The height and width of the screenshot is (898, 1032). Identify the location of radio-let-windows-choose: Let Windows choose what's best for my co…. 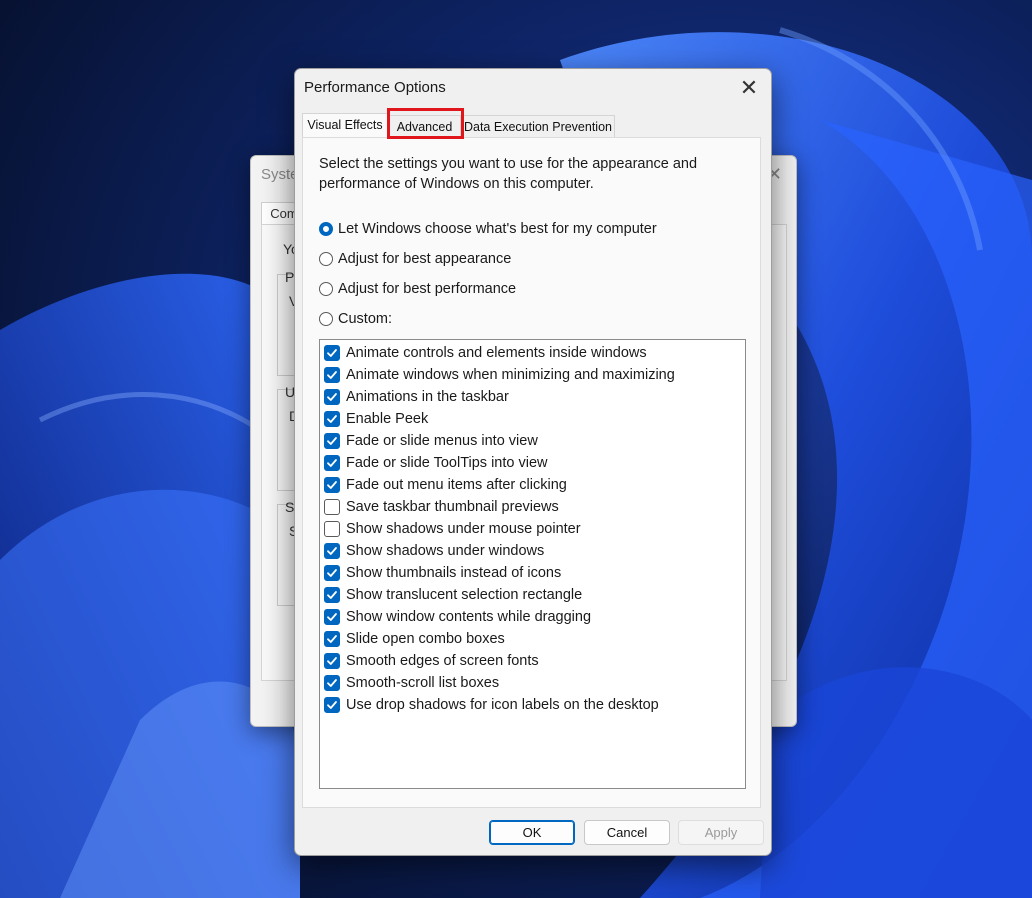
(488, 229).